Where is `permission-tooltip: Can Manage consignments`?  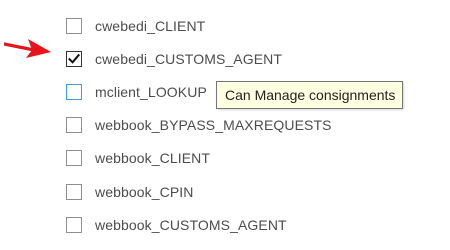 permission-tooltip: Can Manage consignments is located at coordinates (310, 95).